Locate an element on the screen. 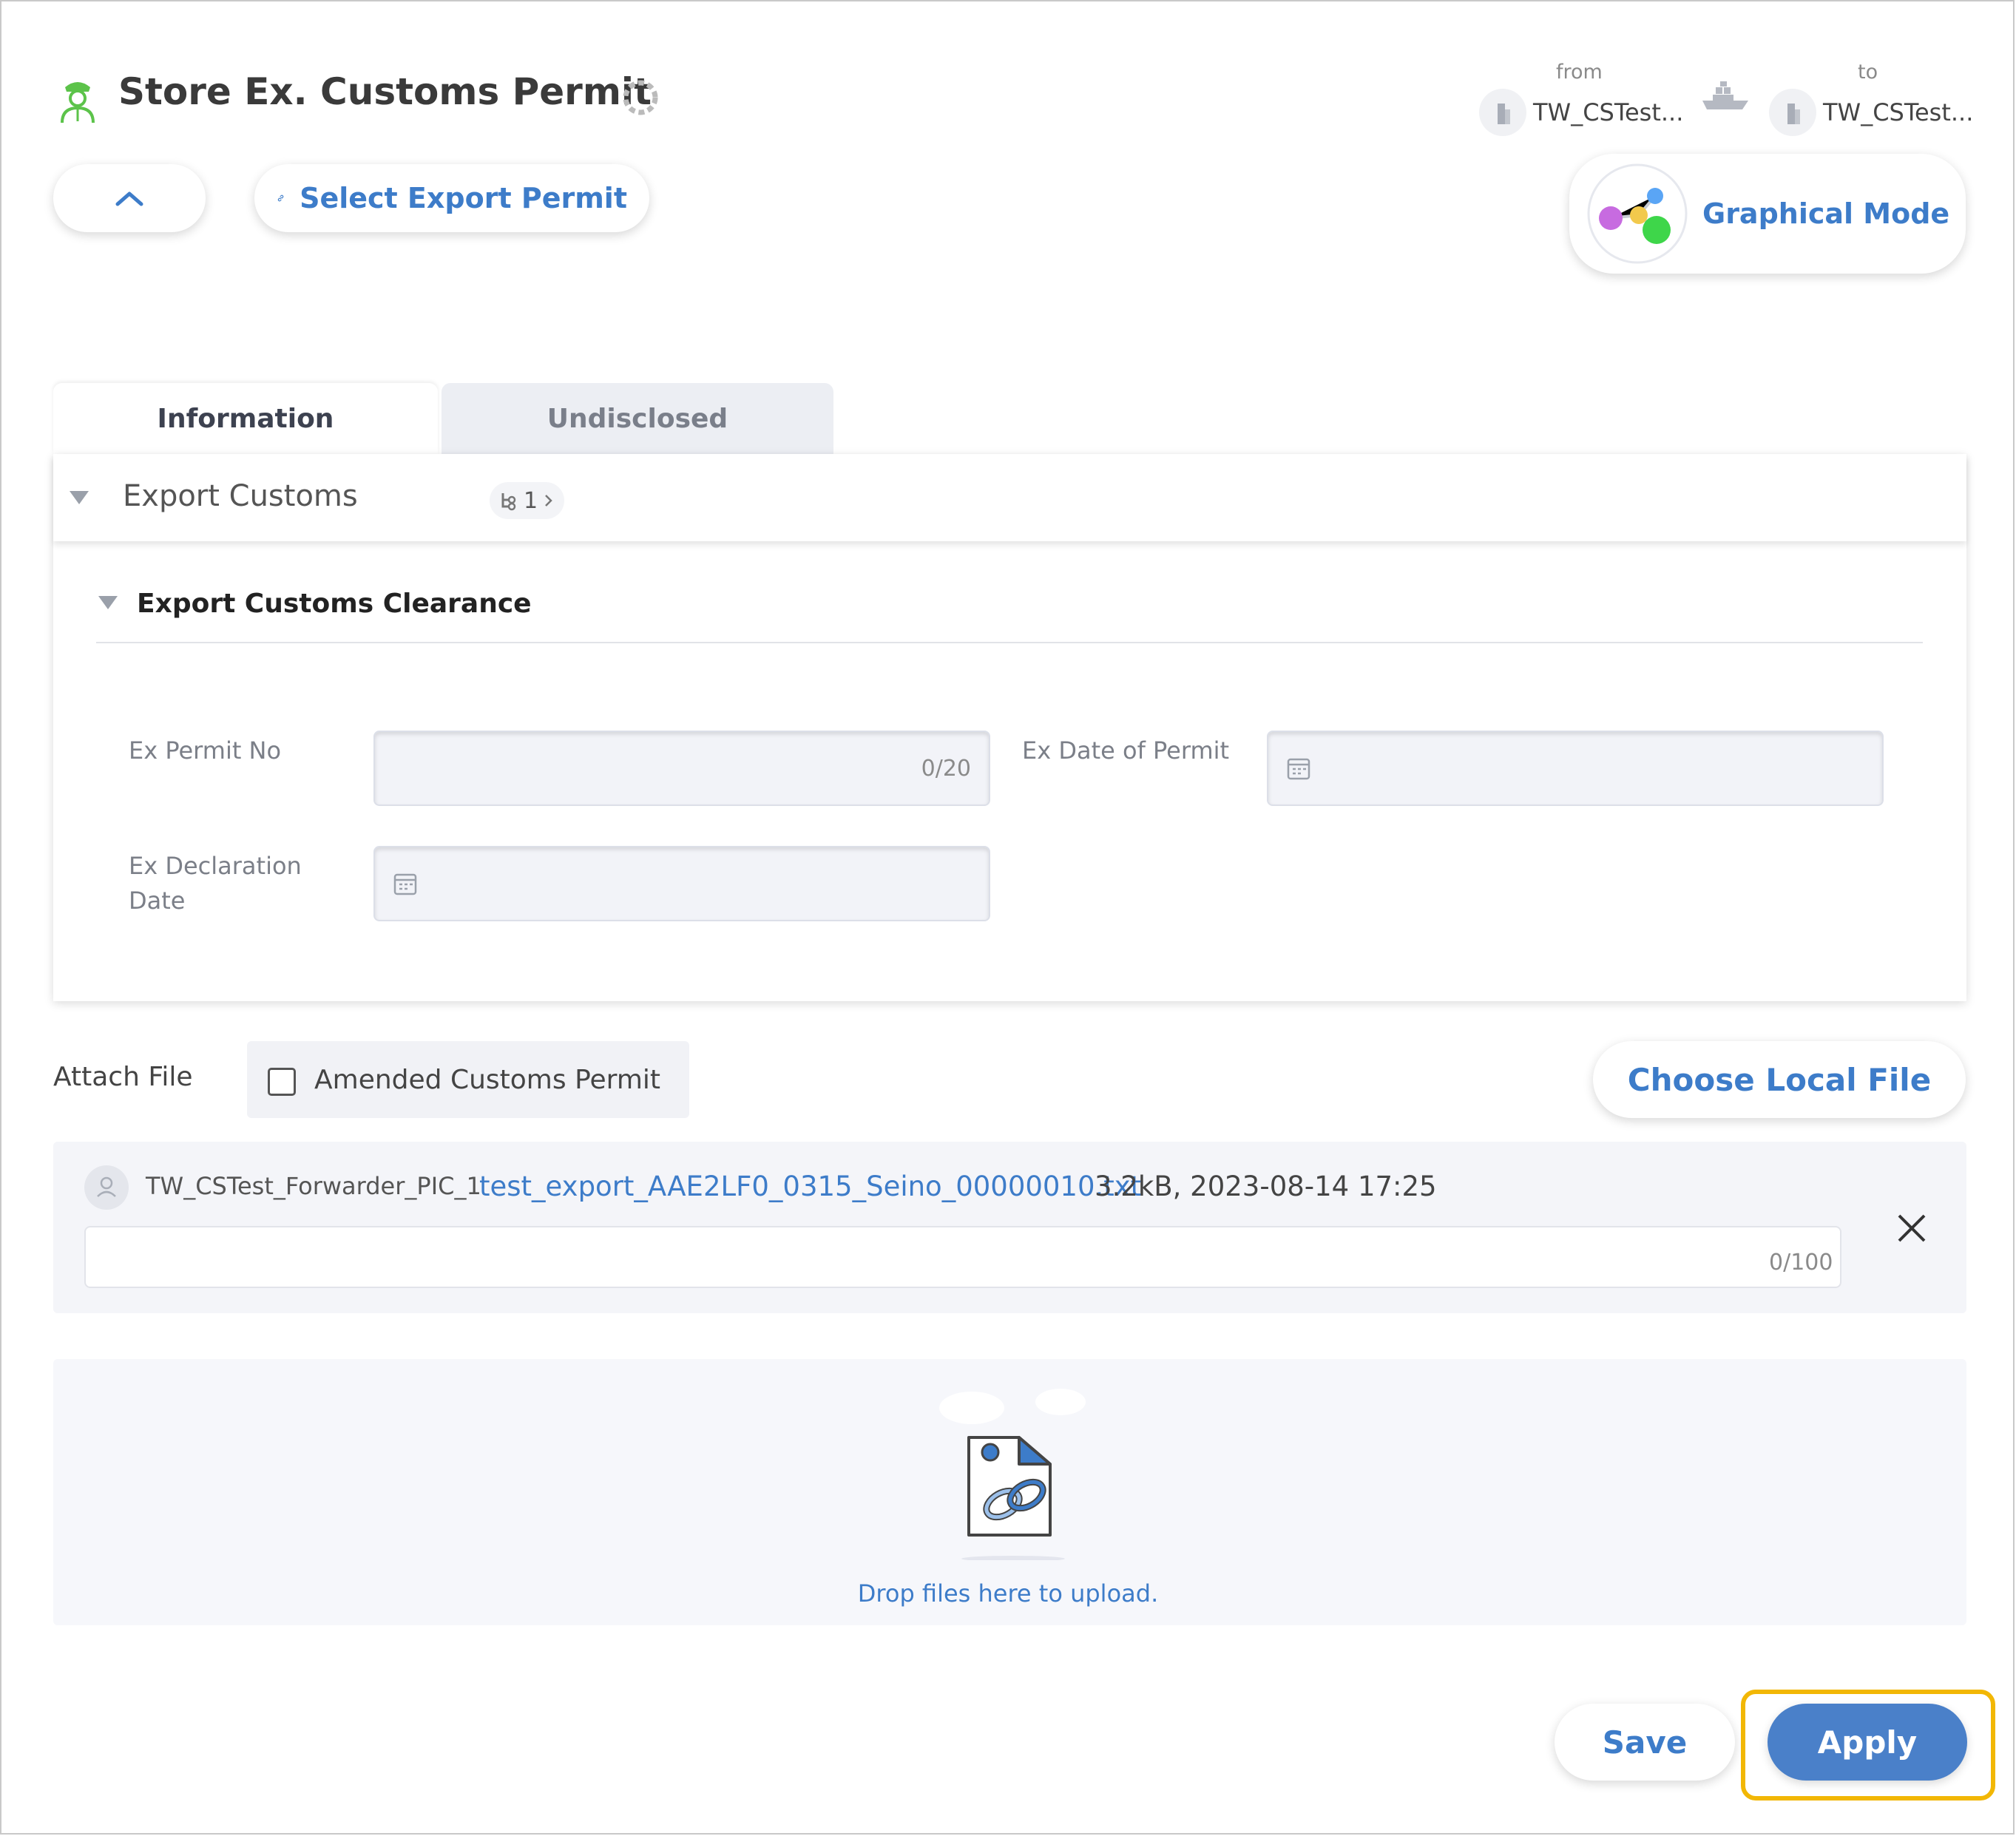 This screenshot has width=2016, height=1836. amended-customs-permit-label: Amended Customs Permit is located at coordinates (487, 1080).